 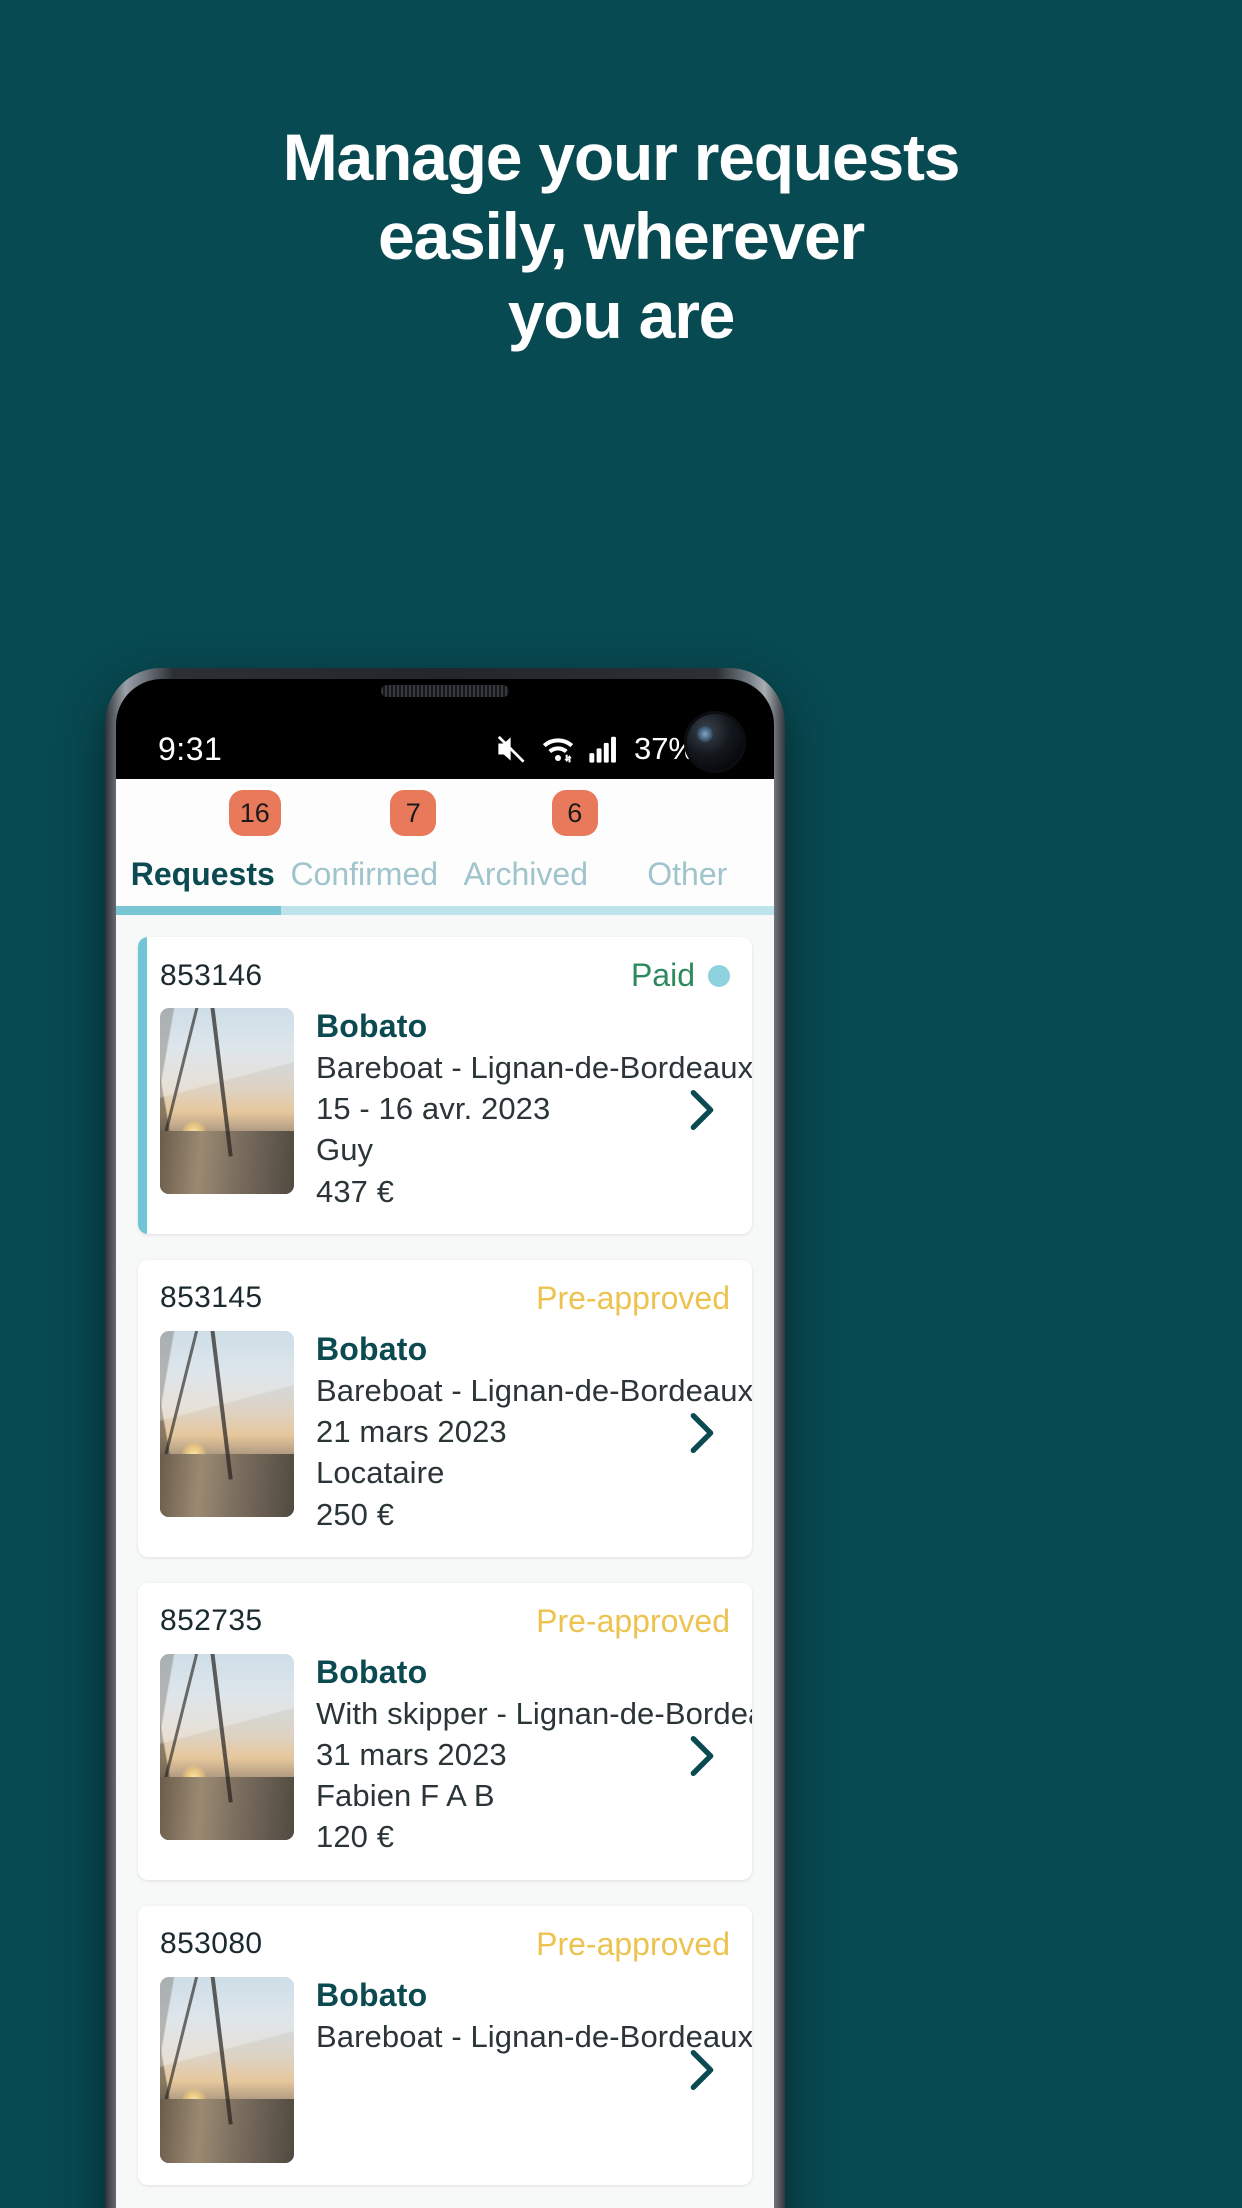 What do you see at coordinates (715, 742) in the screenshot?
I see `front-camera-icon` at bounding box center [715, 742].